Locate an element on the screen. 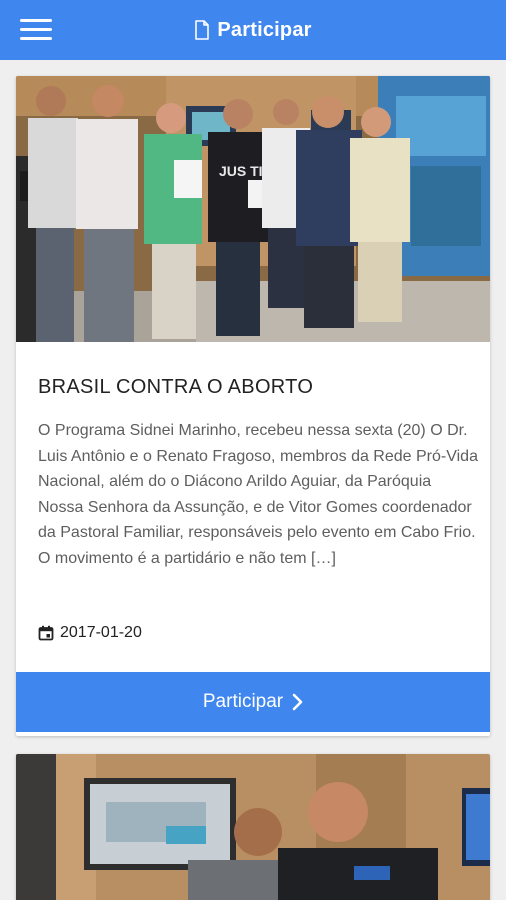  calendar-icon is located at coordinates (46, 633).